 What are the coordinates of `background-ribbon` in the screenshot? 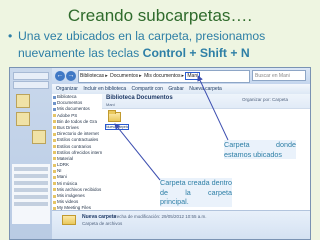 It's located at (31, 153).